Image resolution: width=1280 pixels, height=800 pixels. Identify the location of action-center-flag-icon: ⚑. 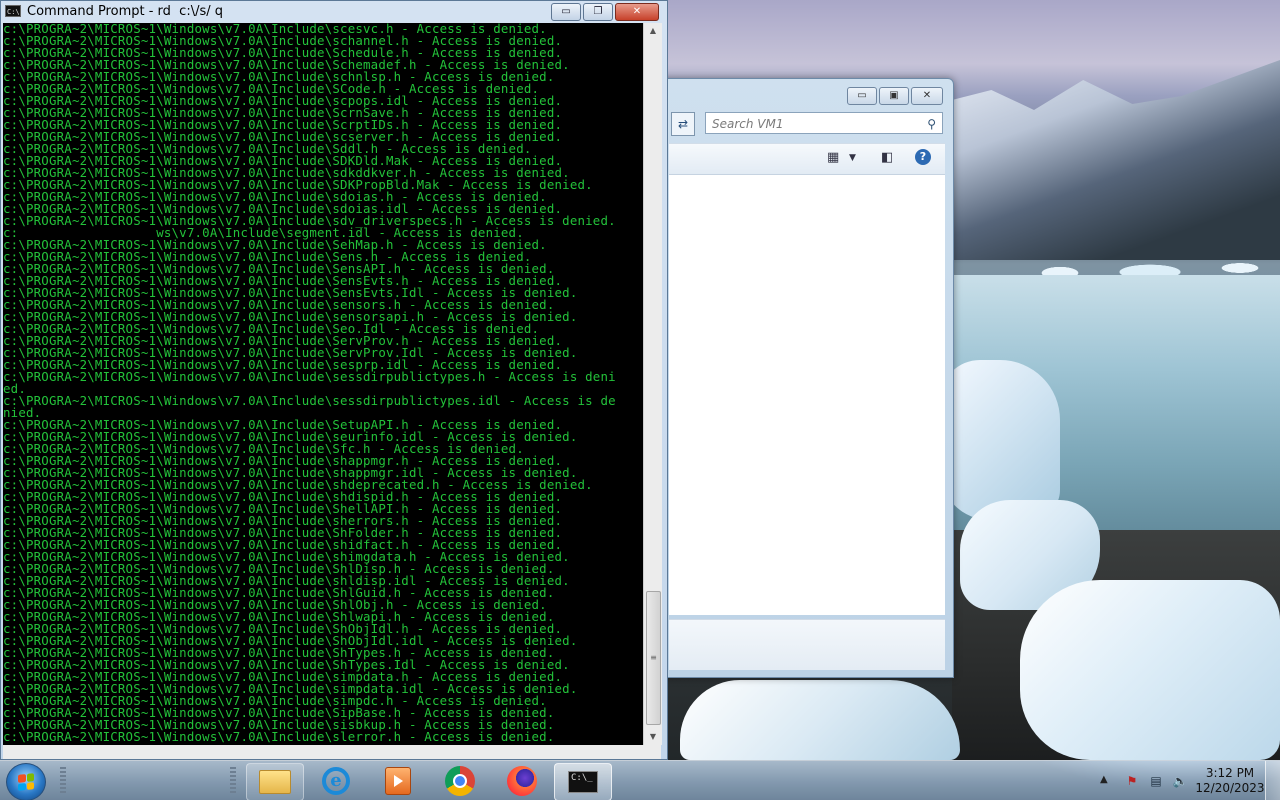
(1132, 781).